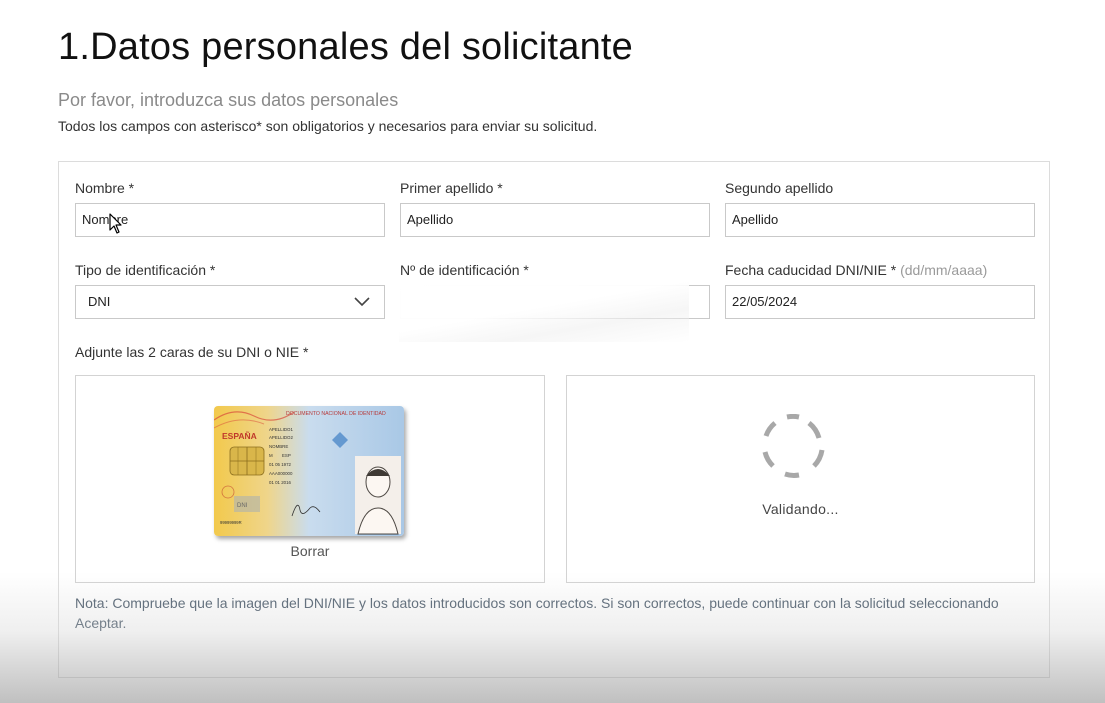  I want to click on tipo-identificacion-label: Tipo de identificación *, so click(145, 270).